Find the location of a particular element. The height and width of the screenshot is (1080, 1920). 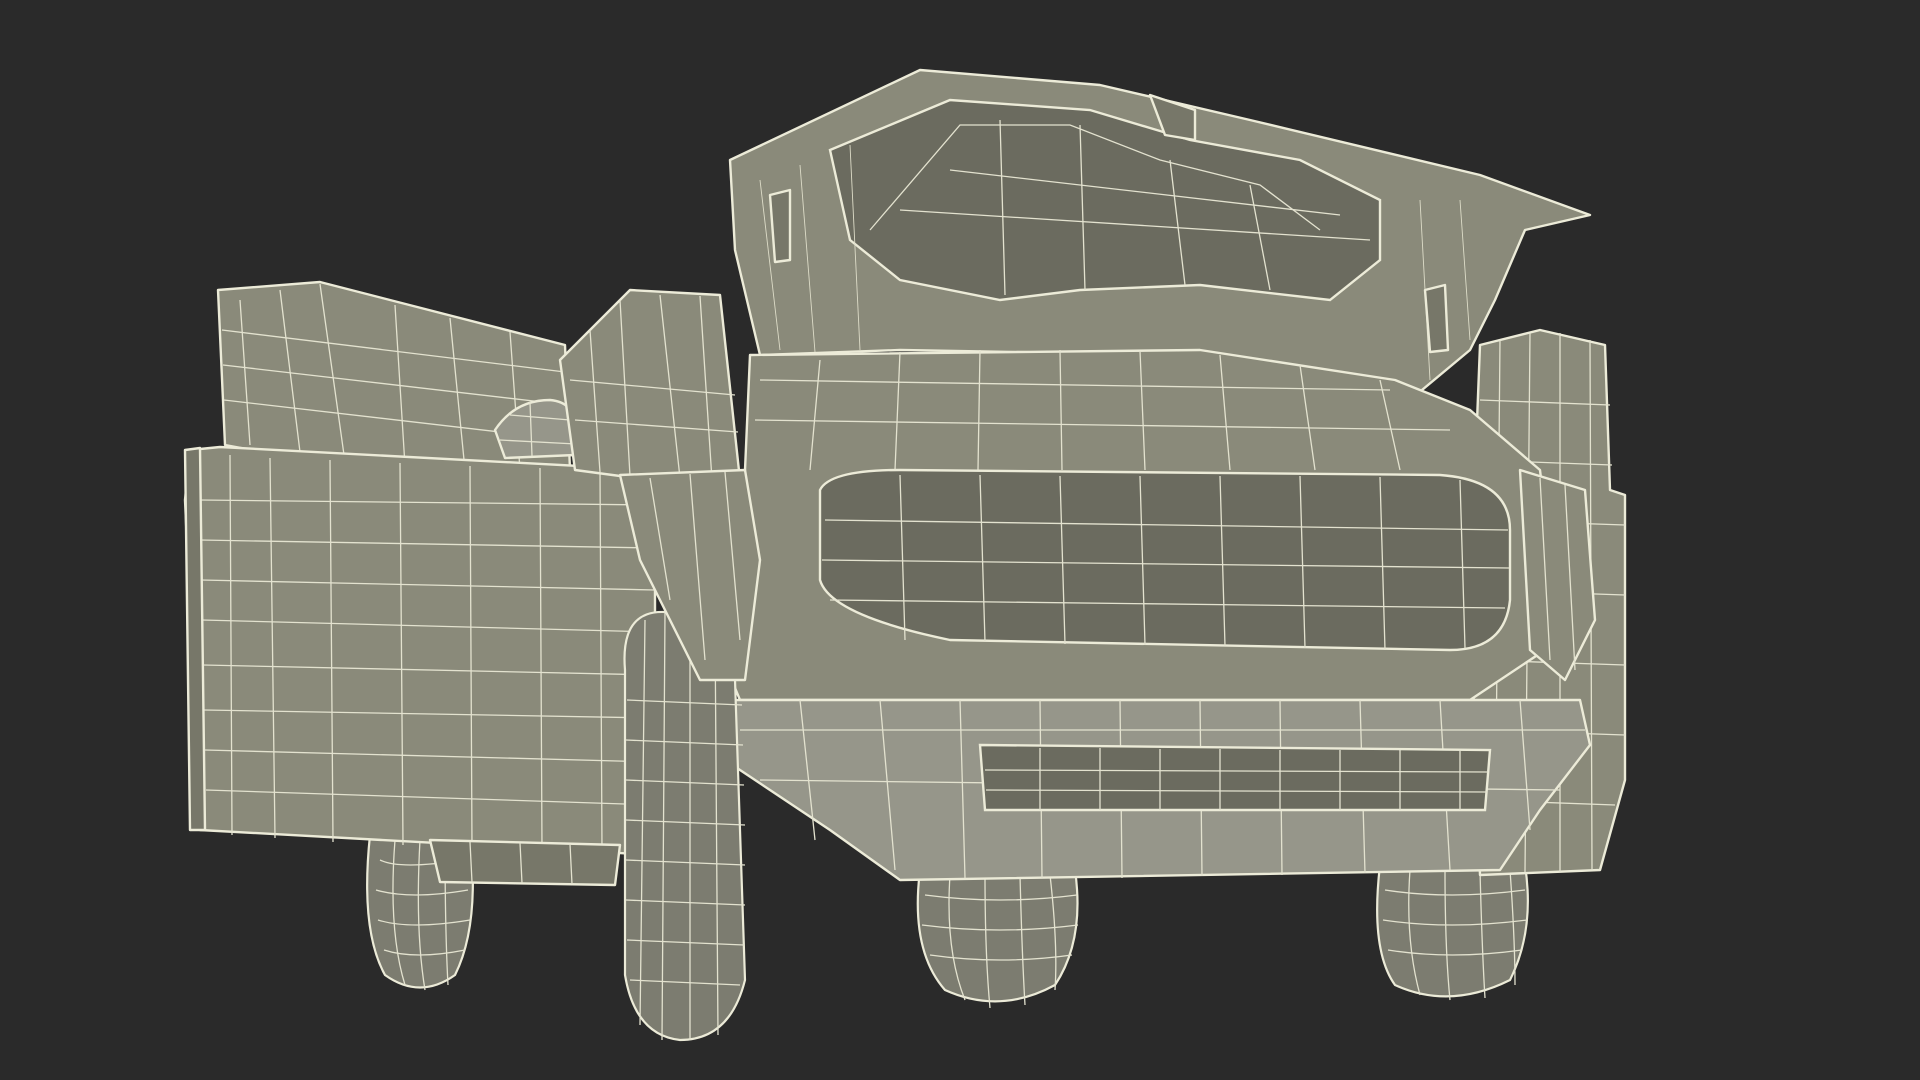

lower-grille is located at coordinates (1235, 777).